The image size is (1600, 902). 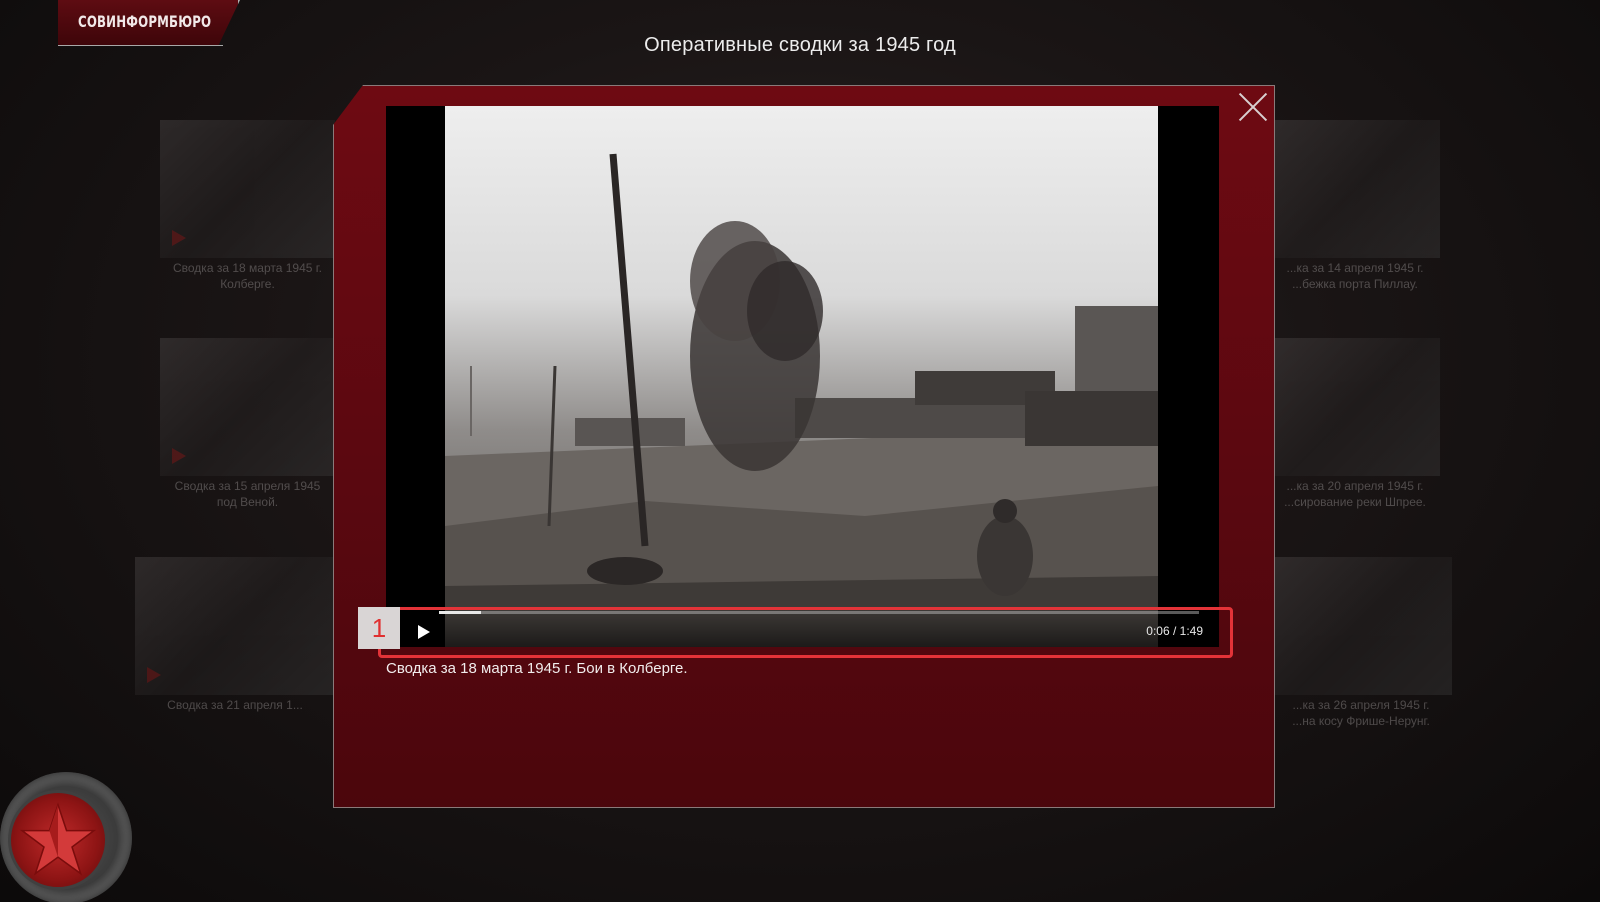 I want to click on close-icon, so click(x=1253, y=107).